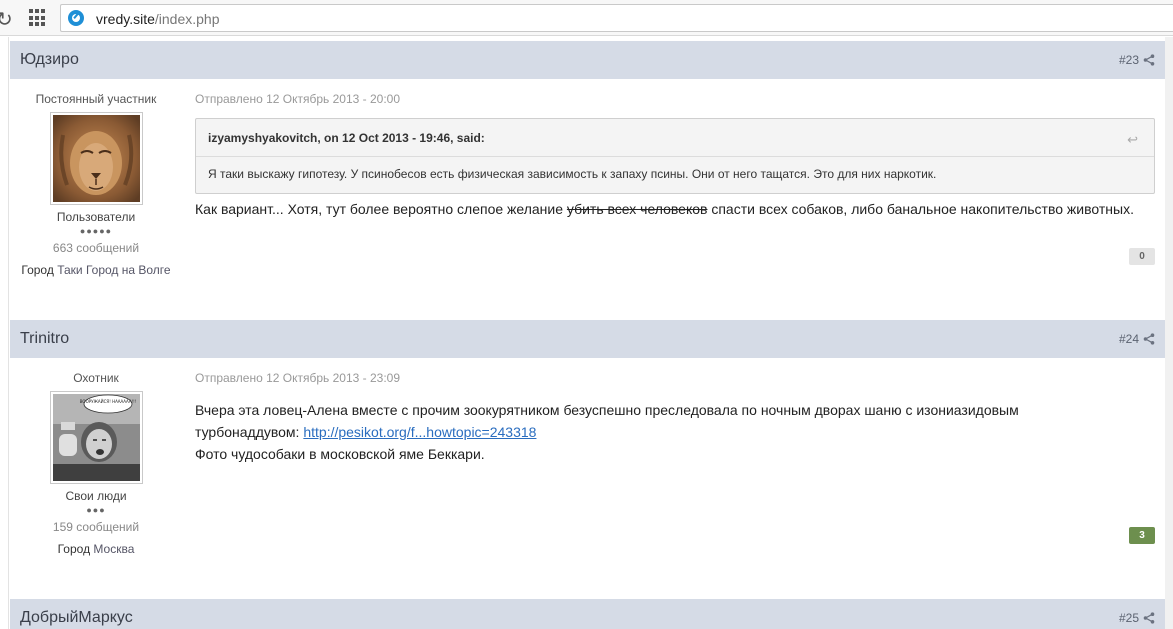 The height and width of the screenshot is (629, 1173). I want to click on protest-woman-avatar: ВООРУЖАЙСЯ! НАААААА!!!, so click(96, 437).